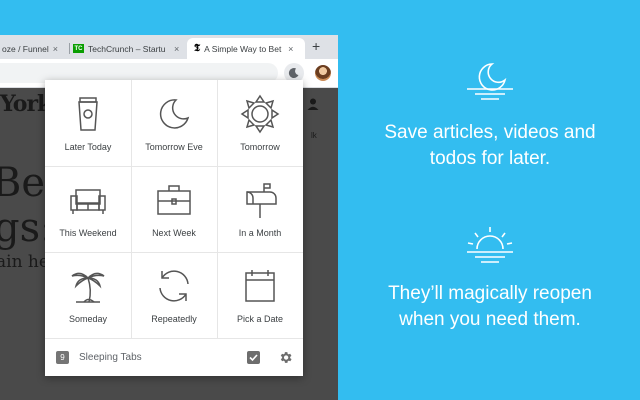  I want to click on option-repeatedly: Repeatedly, so click(174, 295).